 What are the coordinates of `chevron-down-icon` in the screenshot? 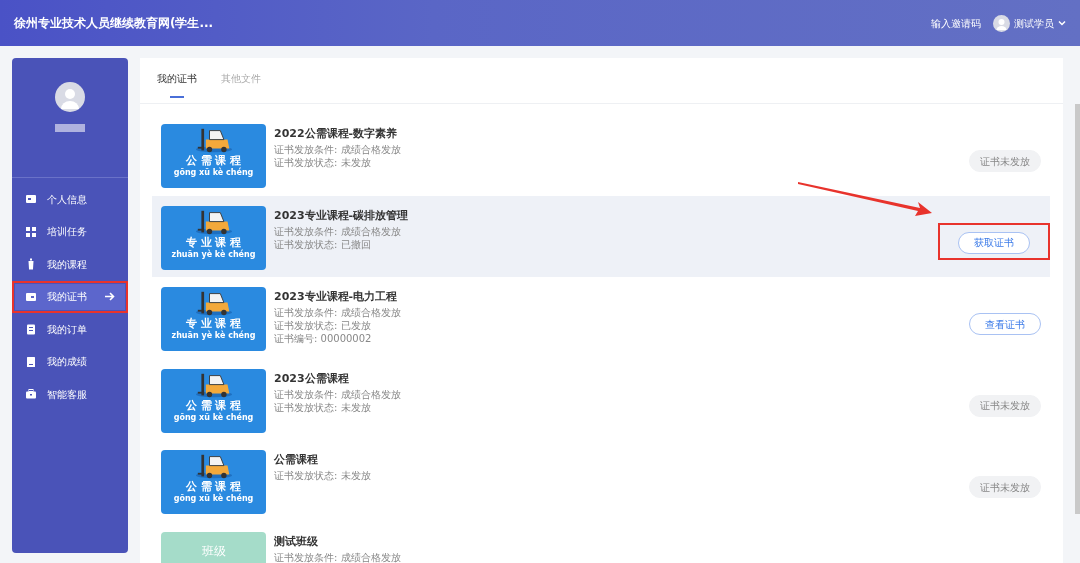 It's located at (1062, 23).